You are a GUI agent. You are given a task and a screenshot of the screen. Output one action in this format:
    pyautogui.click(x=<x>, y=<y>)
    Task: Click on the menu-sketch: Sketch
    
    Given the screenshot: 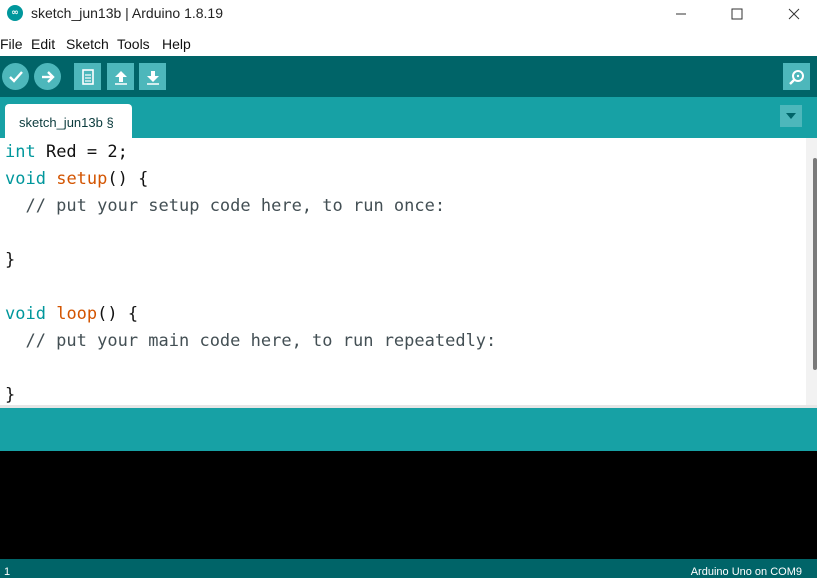 What is the action you would take?
    pyautogui.click(x=87, y=44)
    